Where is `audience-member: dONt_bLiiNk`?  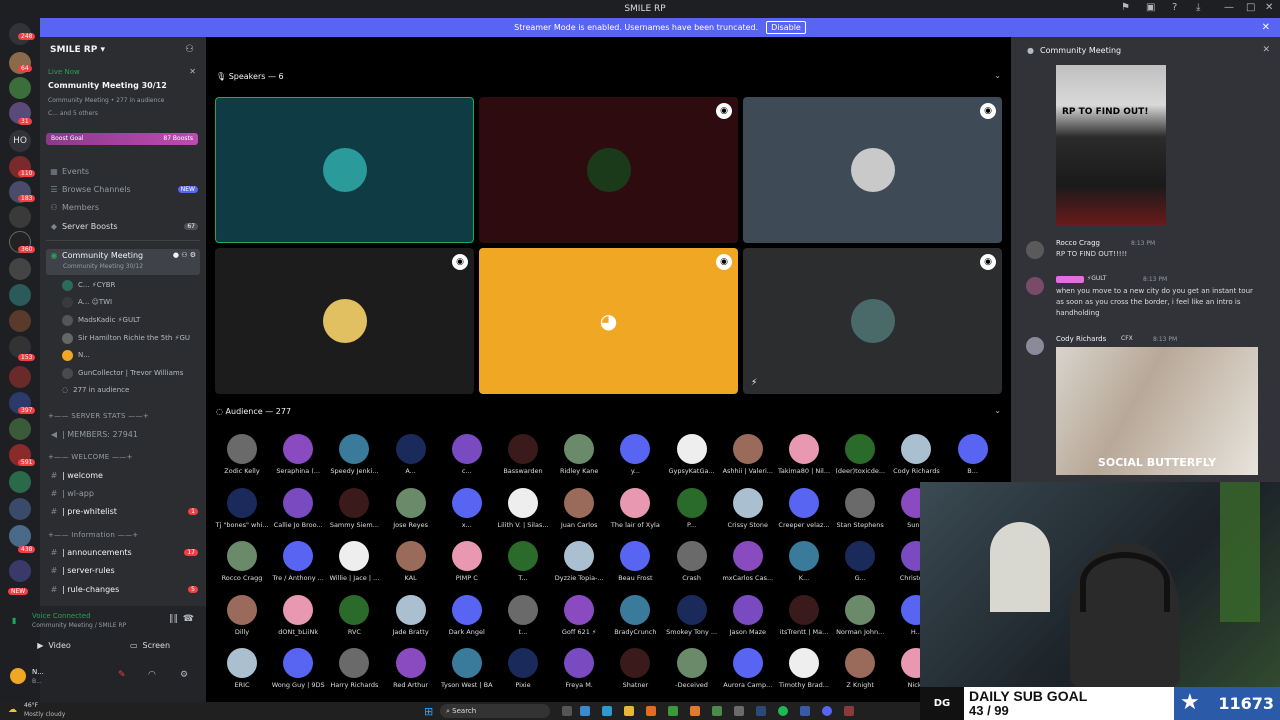
audience-member: dONt_bLiiNk is located at coordinates (298, 615).